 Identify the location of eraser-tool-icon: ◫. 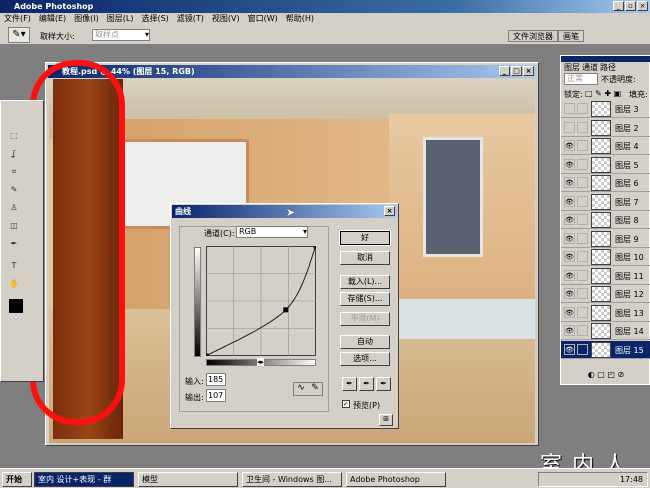
(14, 226).